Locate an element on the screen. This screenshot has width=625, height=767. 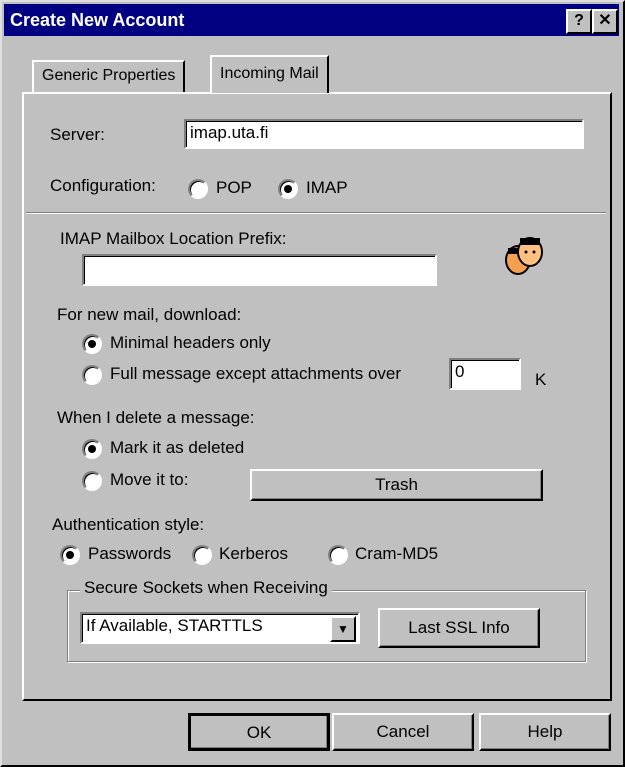
imap-prefix-input is located at coordinates (259, 270).